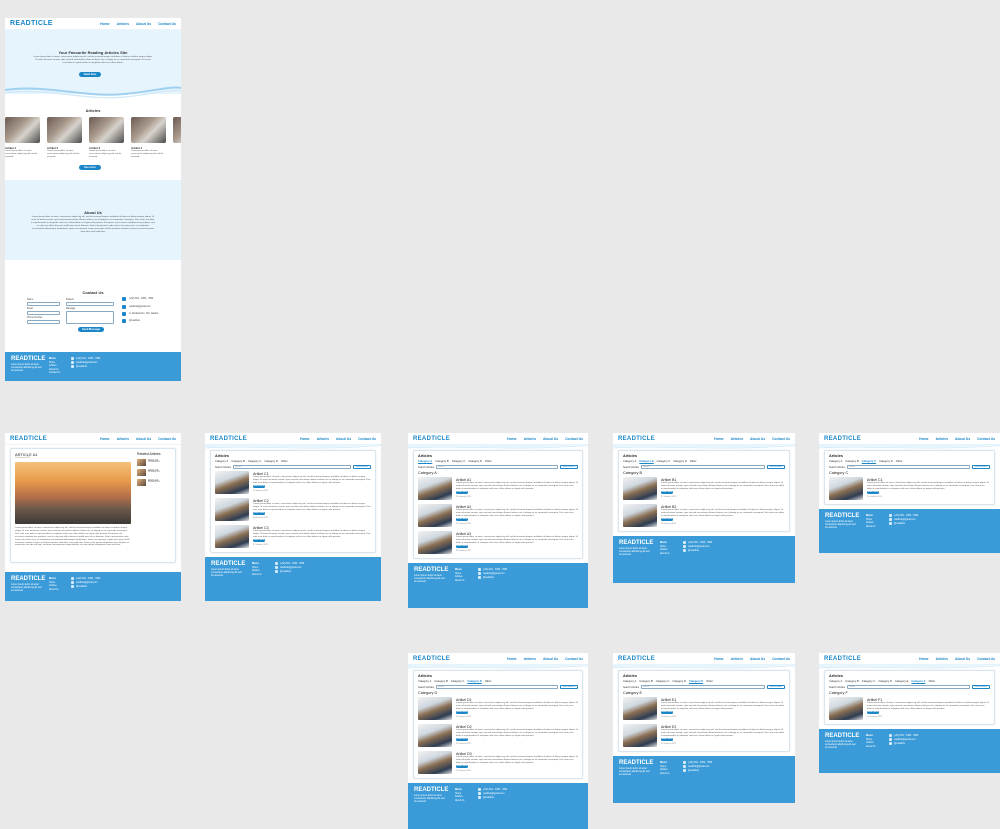  Describe the element at coordinates (53, 366) in the screenshot. I see `footer-link-articles: Articles` at that location.